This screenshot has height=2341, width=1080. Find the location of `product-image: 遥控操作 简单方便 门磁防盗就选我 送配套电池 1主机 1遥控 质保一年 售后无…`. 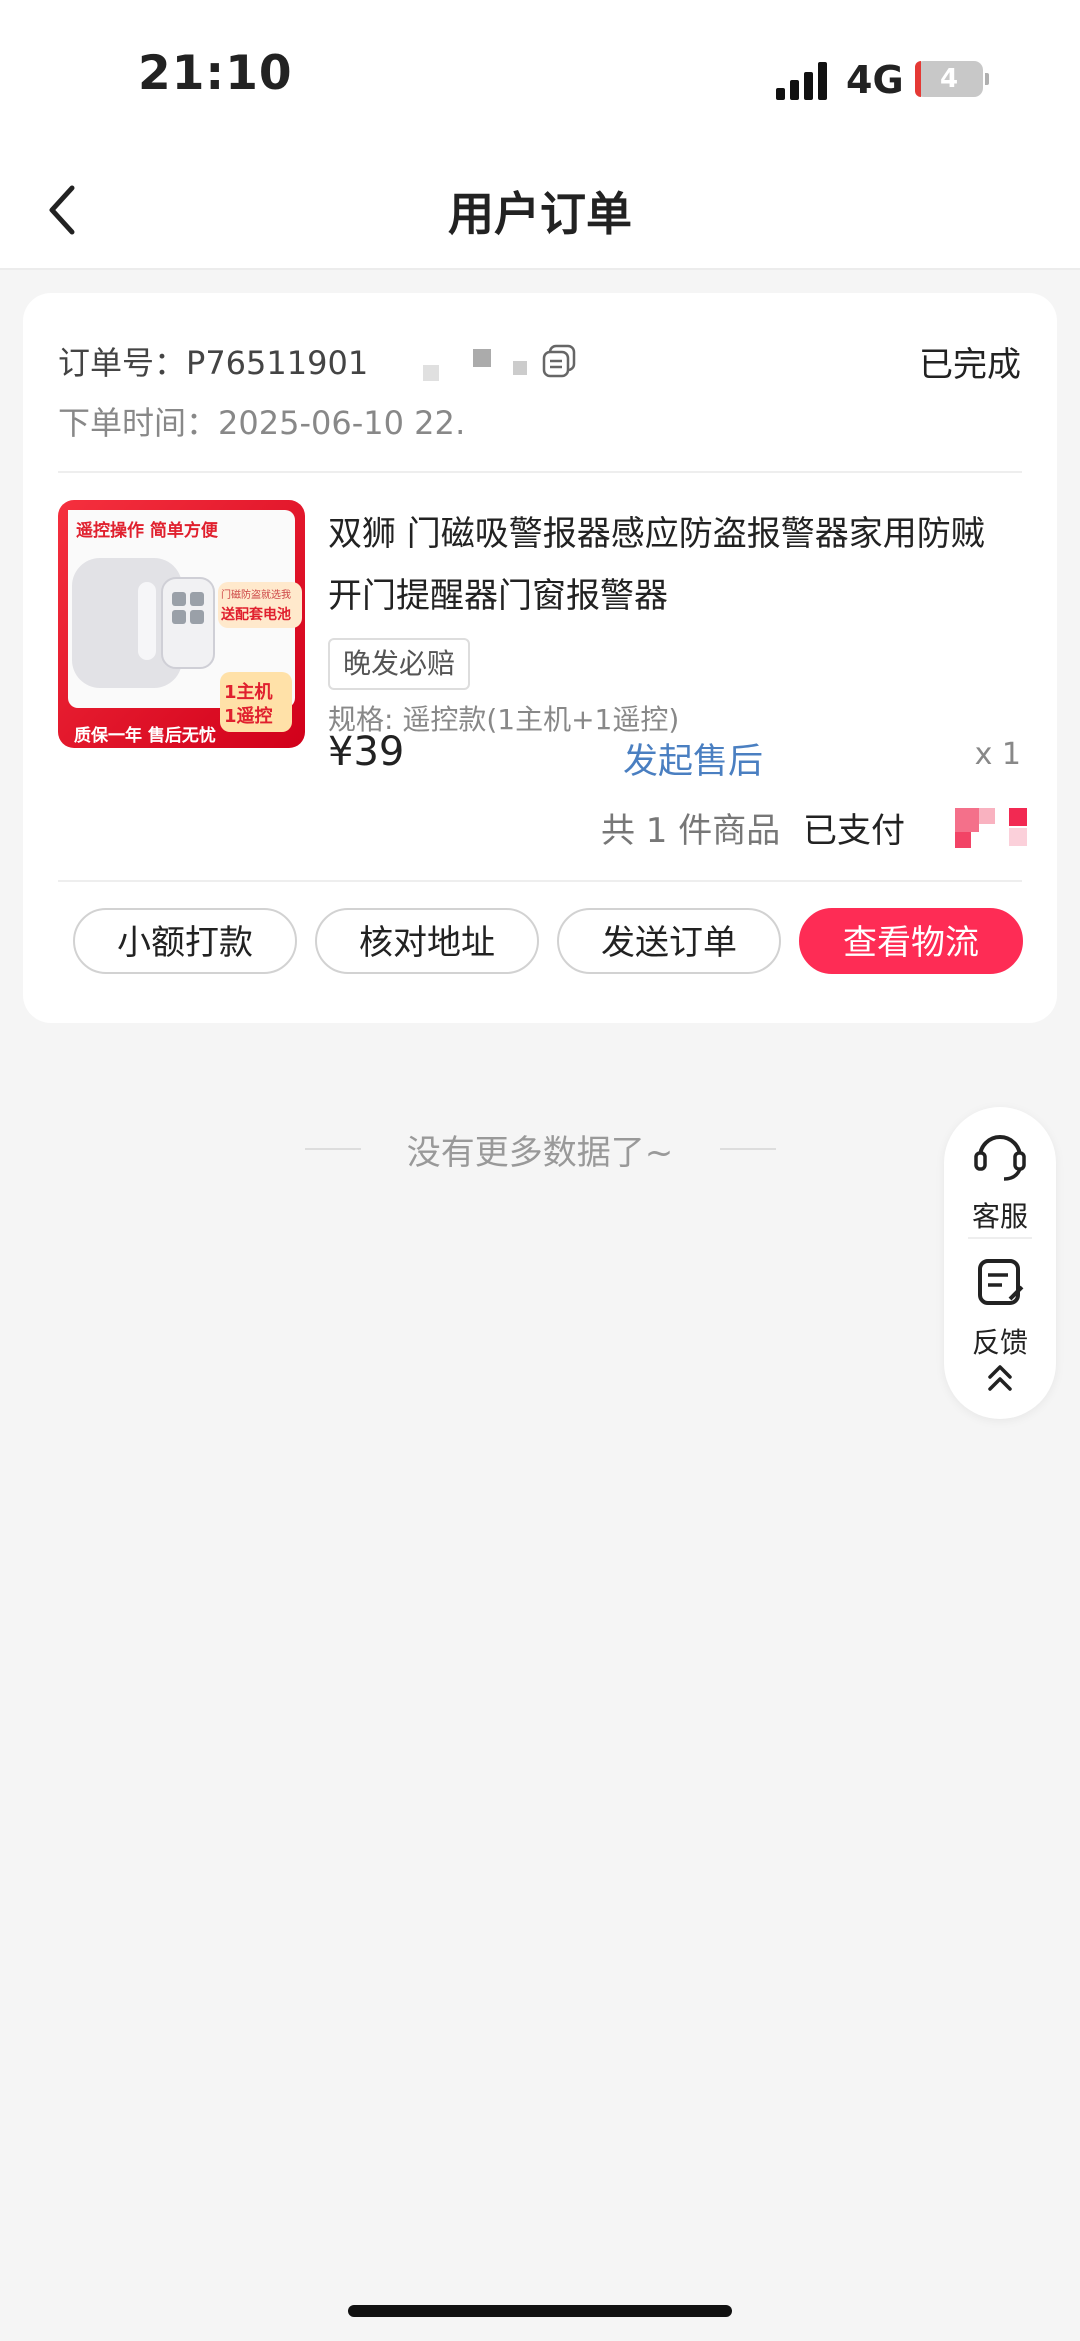

product-image: 遥控操作 简单方便 门磁防盗就选我 送配套电池 1主机 1遥控 质保一年 售后无… is located at coordinates (181, 624).